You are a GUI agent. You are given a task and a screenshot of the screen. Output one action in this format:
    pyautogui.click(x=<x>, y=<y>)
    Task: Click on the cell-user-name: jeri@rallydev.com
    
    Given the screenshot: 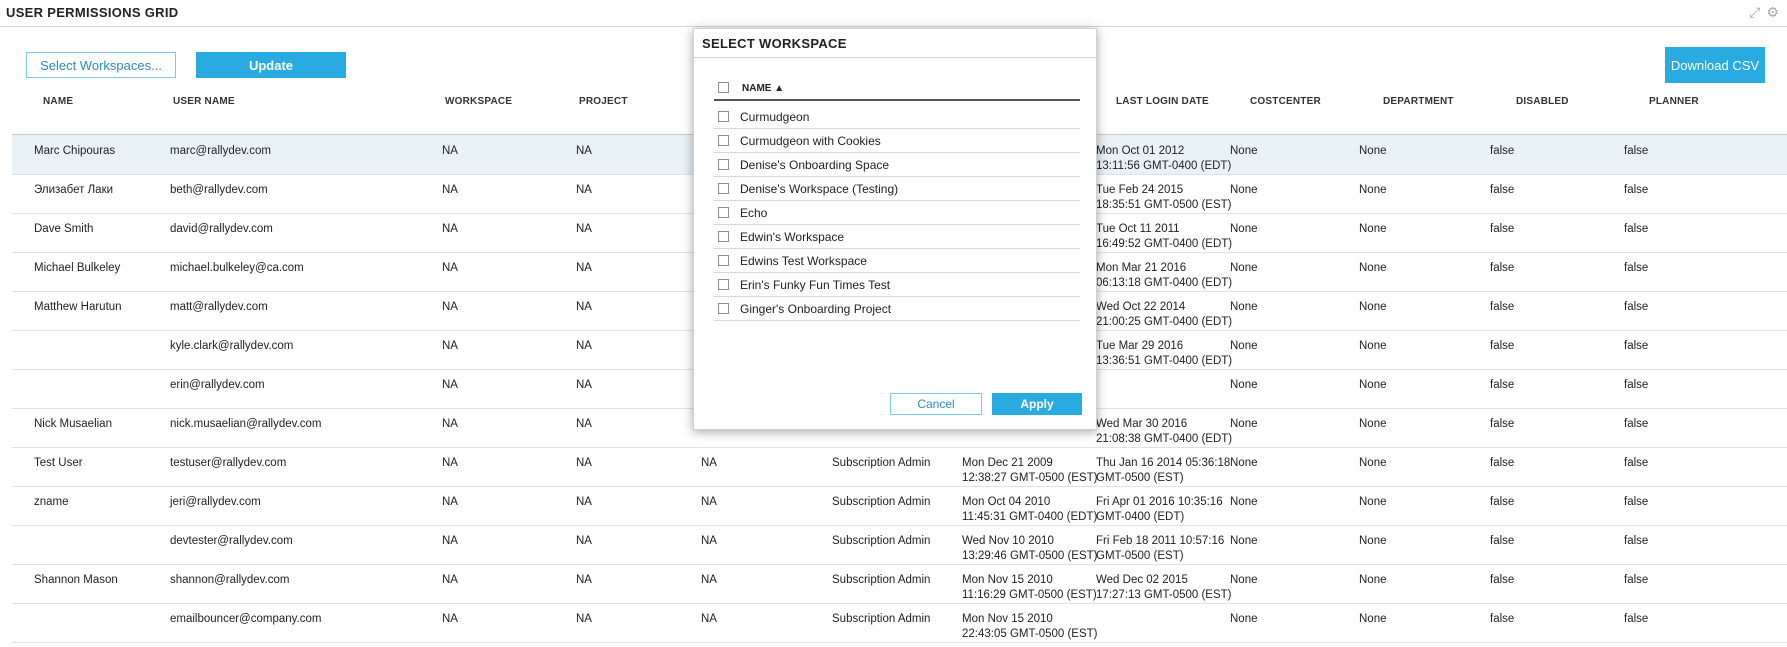 What is the action you would take?
    pyautogui.click(x=215, y=502)
    